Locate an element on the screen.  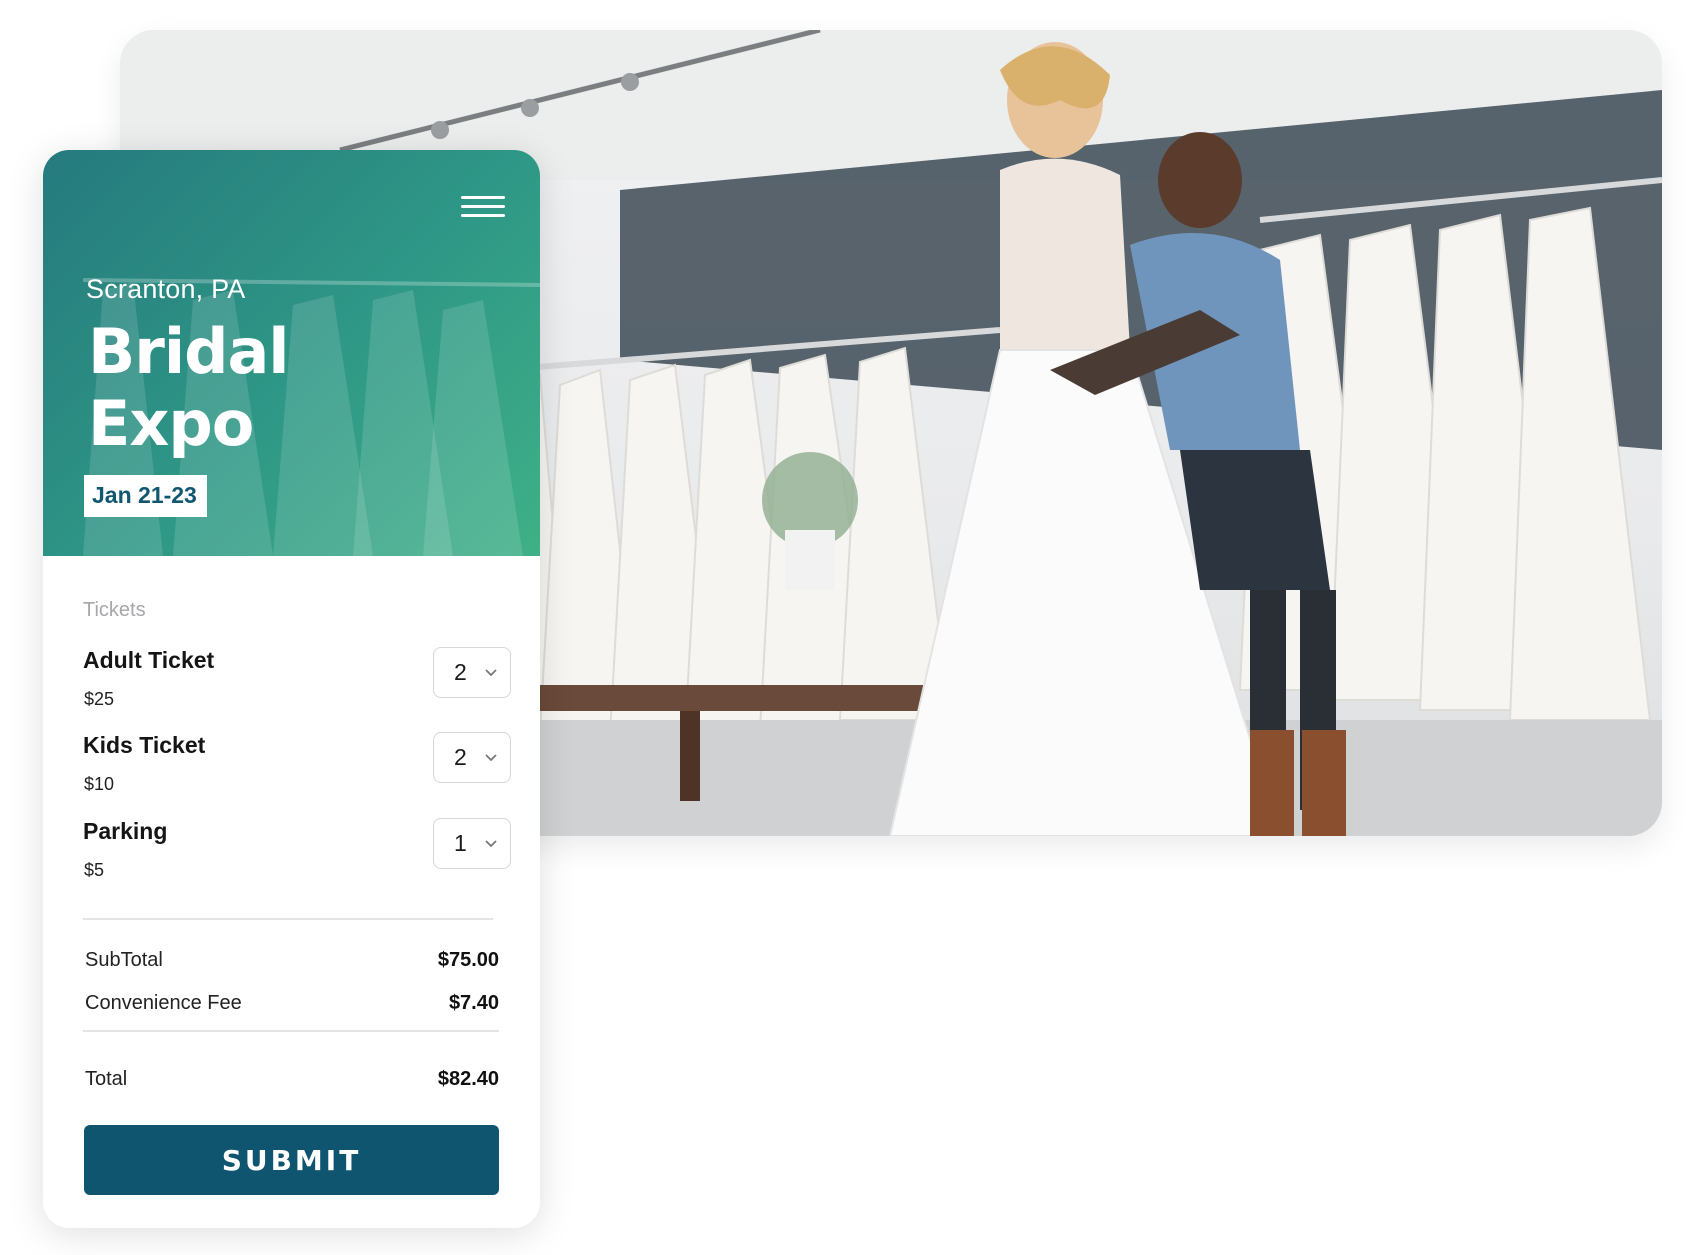
kids-quantity-select: 2 is located at coordinates (472, 757).